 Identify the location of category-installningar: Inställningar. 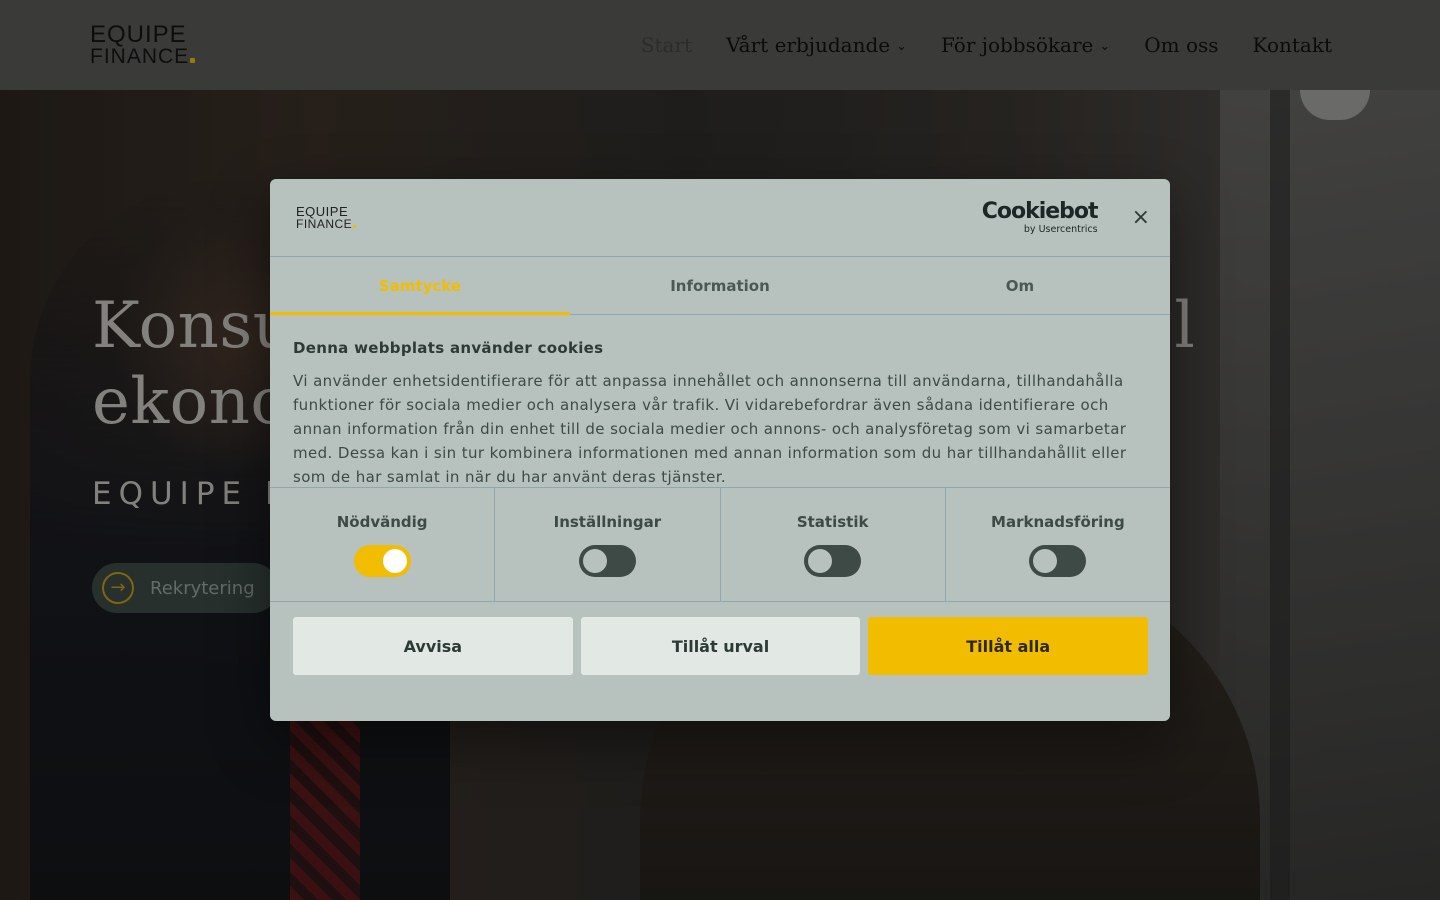
(608, 544).